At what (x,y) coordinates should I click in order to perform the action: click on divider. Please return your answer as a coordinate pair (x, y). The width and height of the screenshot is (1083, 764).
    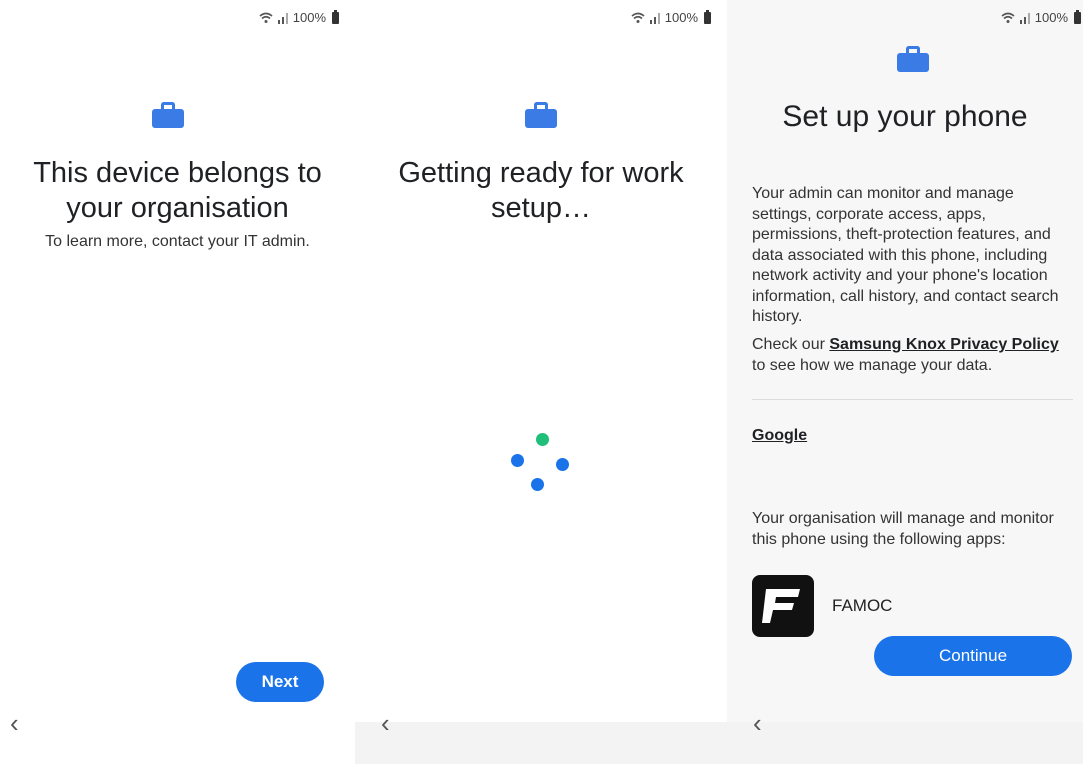
    Looking at the image, I should click on (912, 399).